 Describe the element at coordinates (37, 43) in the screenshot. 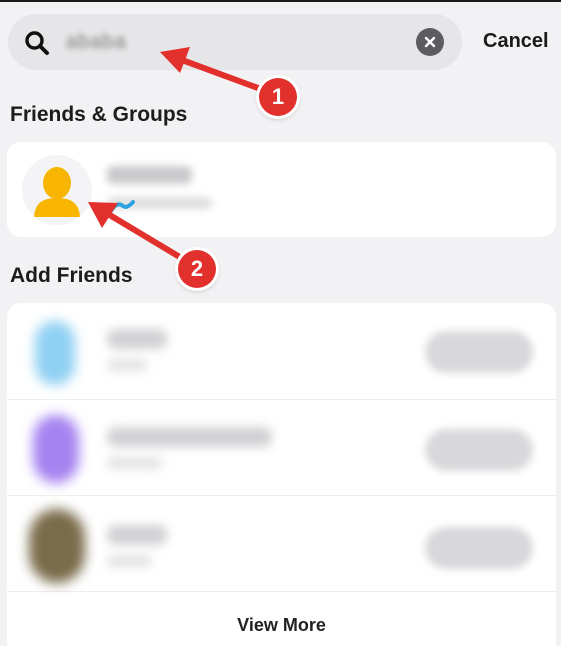

I see `search-icon` at that location.